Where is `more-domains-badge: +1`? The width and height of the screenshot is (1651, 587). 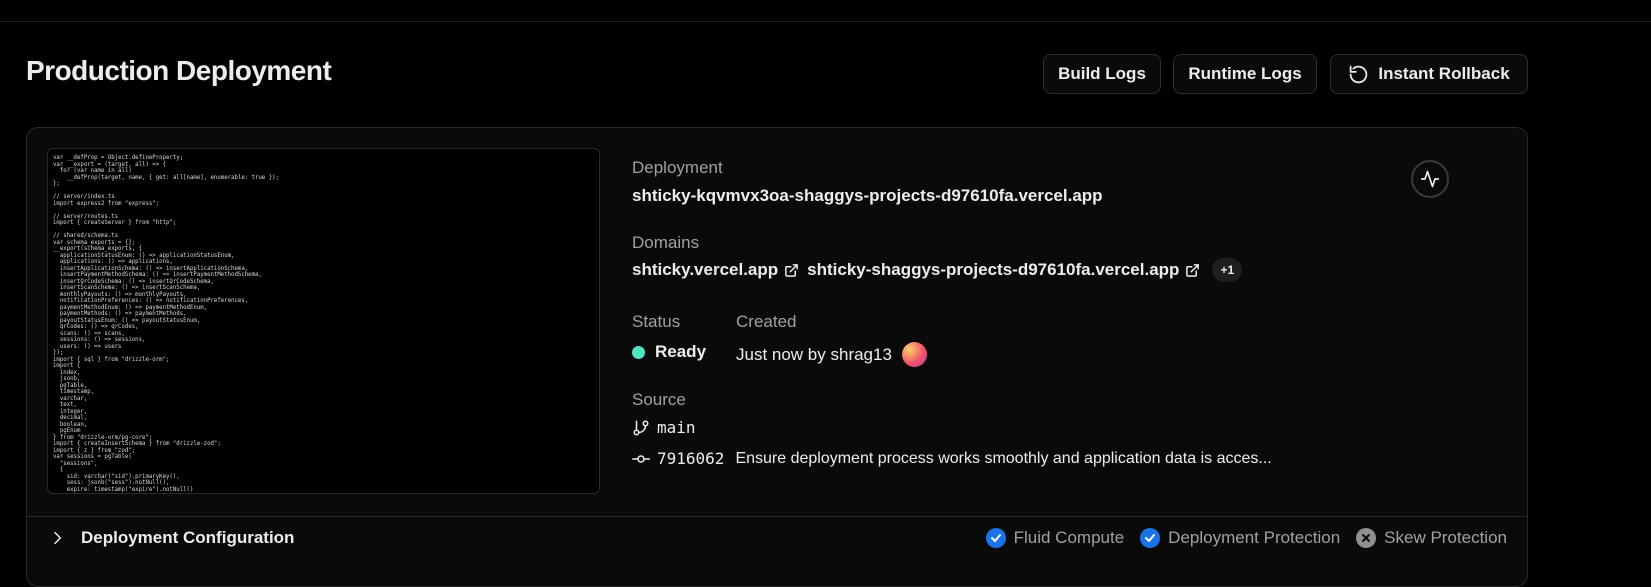
more-domains-badge: +1 is located at coordinates (1227, 270).